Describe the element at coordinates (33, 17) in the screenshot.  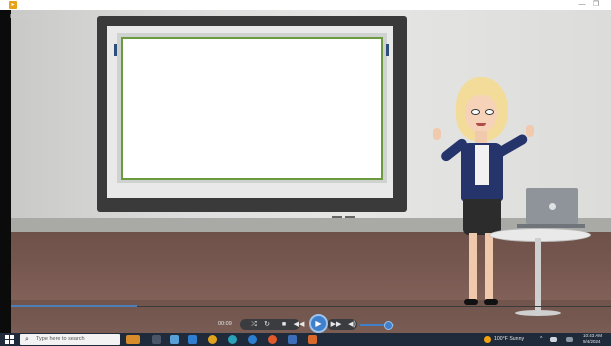
I see `file-name-label: LD 2-770s-239803` at that location.